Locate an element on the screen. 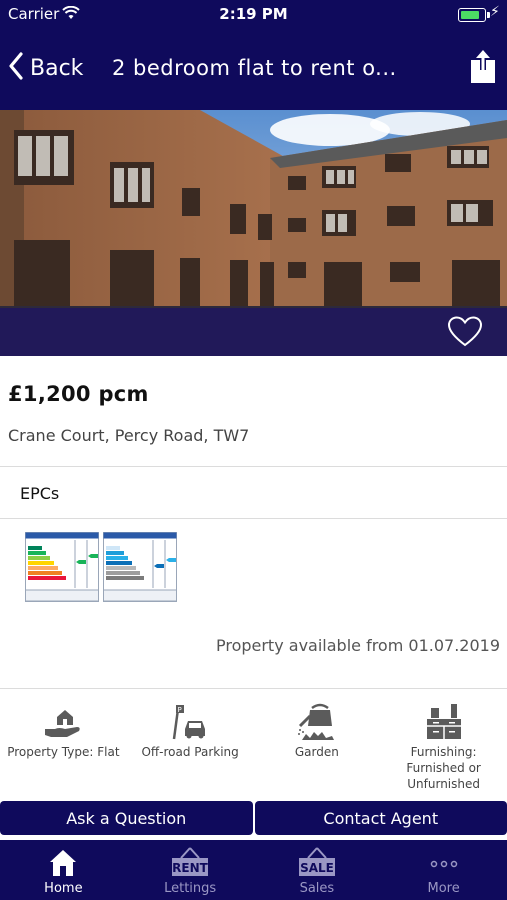 Image resolution: width=507 pixels, height=900 pixels. tab-bar: Home RENT Lettings SALE Sales More is located at coordinates (253, 870).